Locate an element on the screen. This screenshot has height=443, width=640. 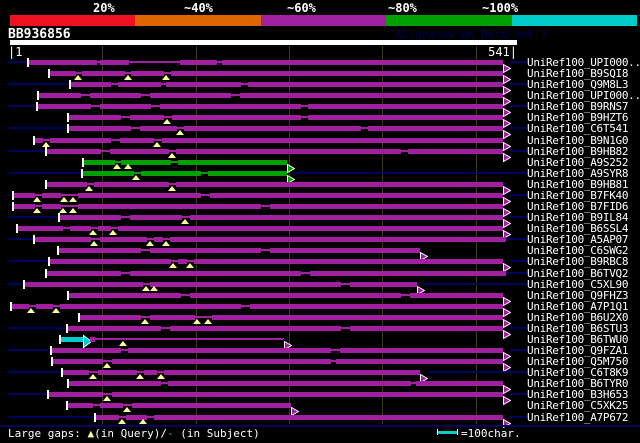
hit-label: UniRef100_B9RBC8 is located at coordinates (577, 261).